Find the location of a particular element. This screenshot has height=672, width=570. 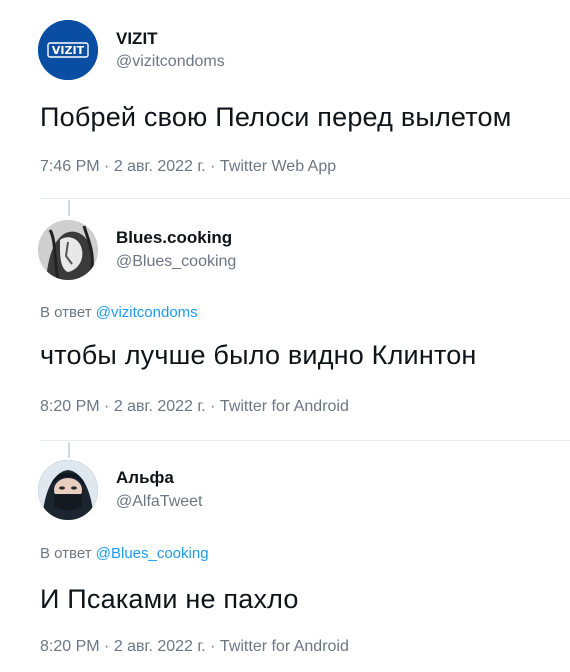

user-handle: @Blues_cooking is located at coordinates (176, 262).